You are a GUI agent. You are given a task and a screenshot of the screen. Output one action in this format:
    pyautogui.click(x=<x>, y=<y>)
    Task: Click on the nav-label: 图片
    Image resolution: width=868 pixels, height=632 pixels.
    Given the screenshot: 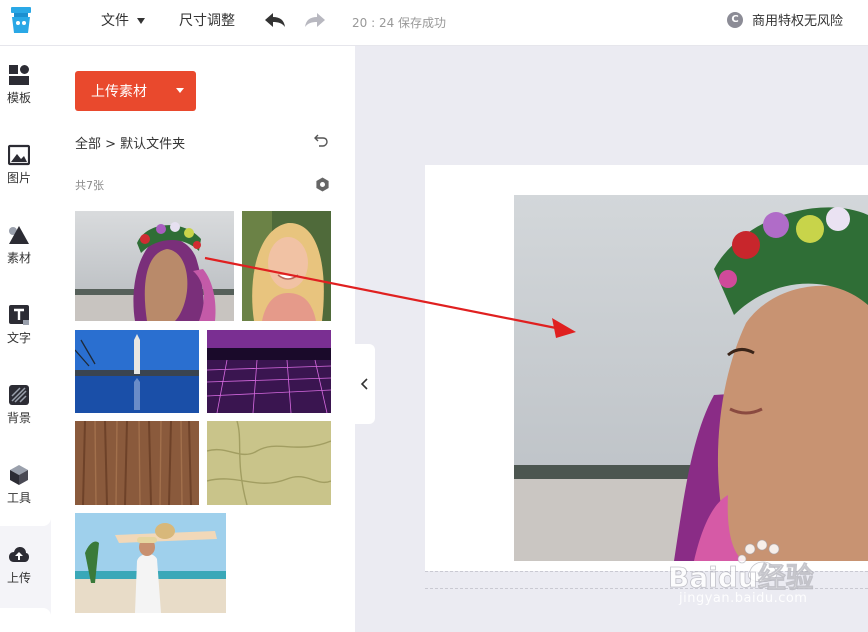 What is the action you would take?
    pyautogui.click(x=18, y=178)
    